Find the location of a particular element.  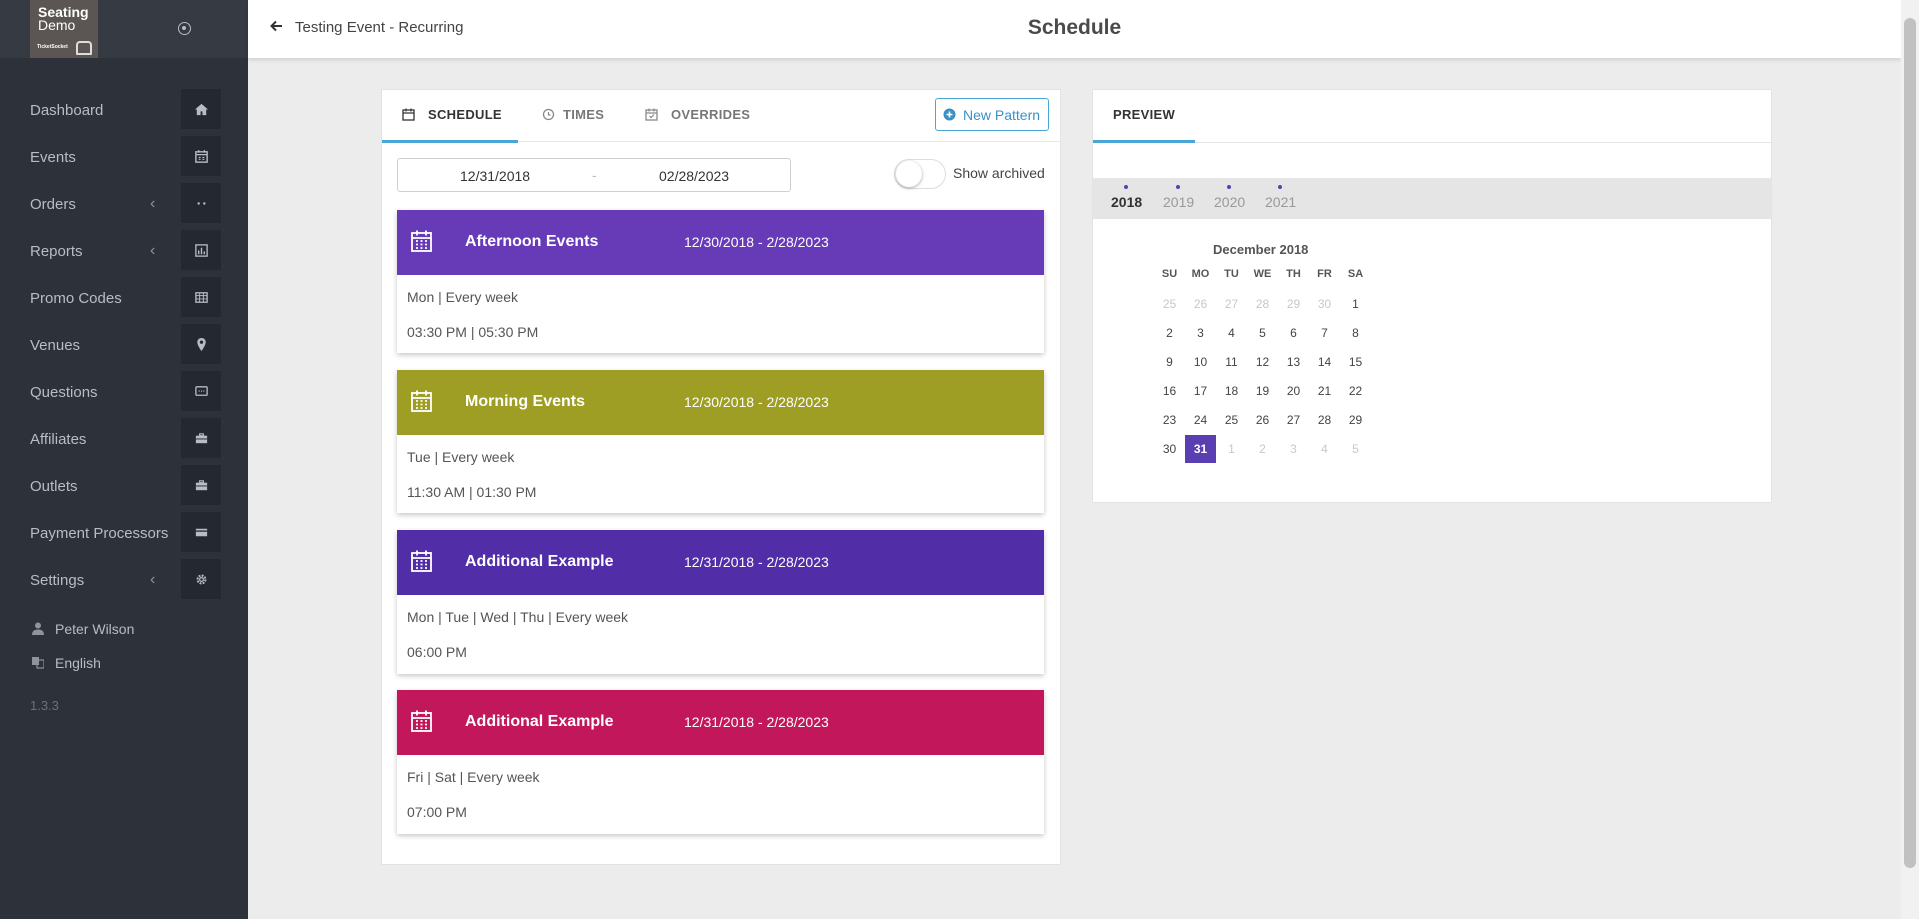

year-option: 2019 is located at coordinates (1178, 197).